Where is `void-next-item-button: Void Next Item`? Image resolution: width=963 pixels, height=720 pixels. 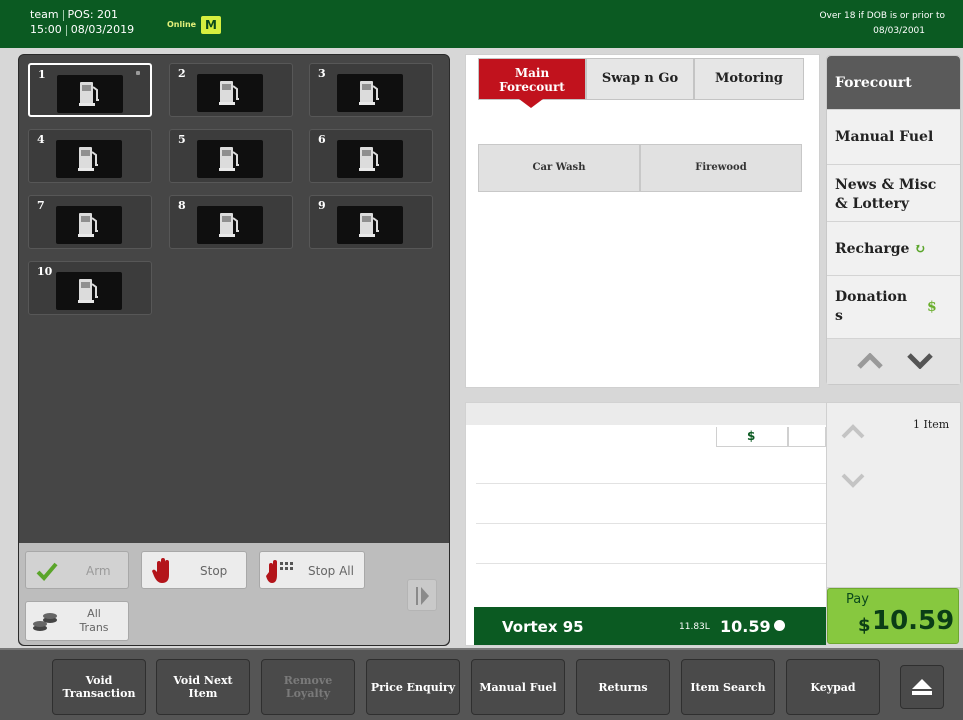
void-next-item-button: Void Next Item is located at coordinates (203, 687).